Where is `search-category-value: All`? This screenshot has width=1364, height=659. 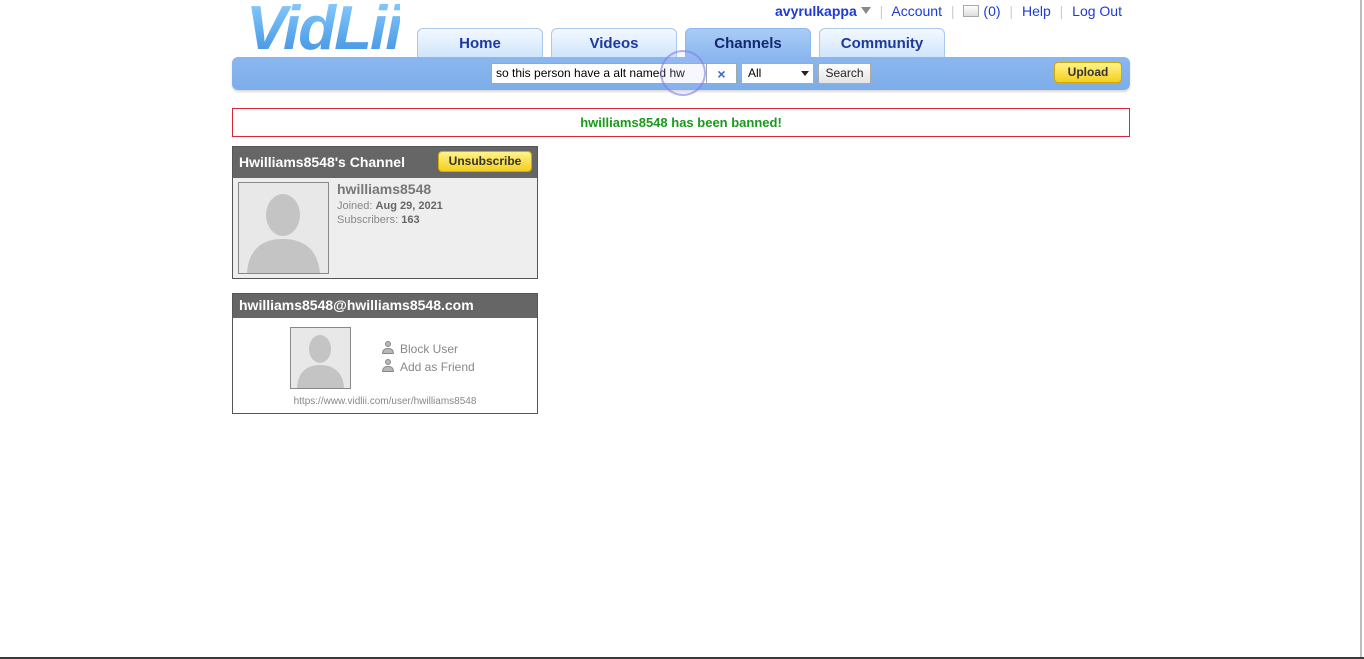 search-category-value: All is located at coordinates (755, 73).